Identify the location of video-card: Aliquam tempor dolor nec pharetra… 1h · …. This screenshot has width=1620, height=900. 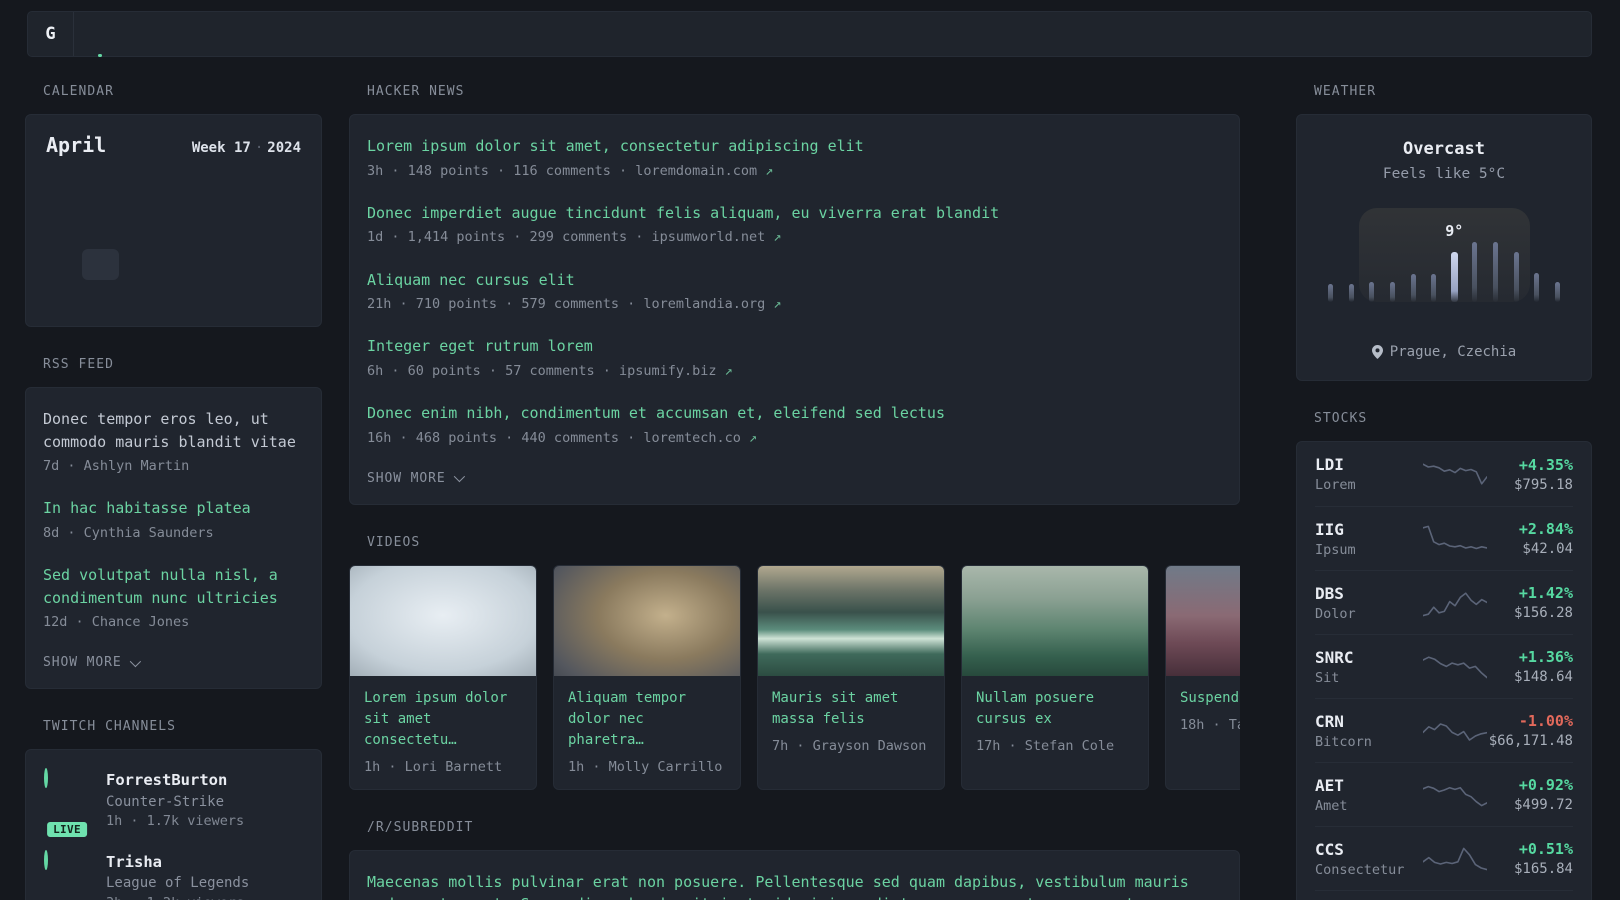
(647, 677).